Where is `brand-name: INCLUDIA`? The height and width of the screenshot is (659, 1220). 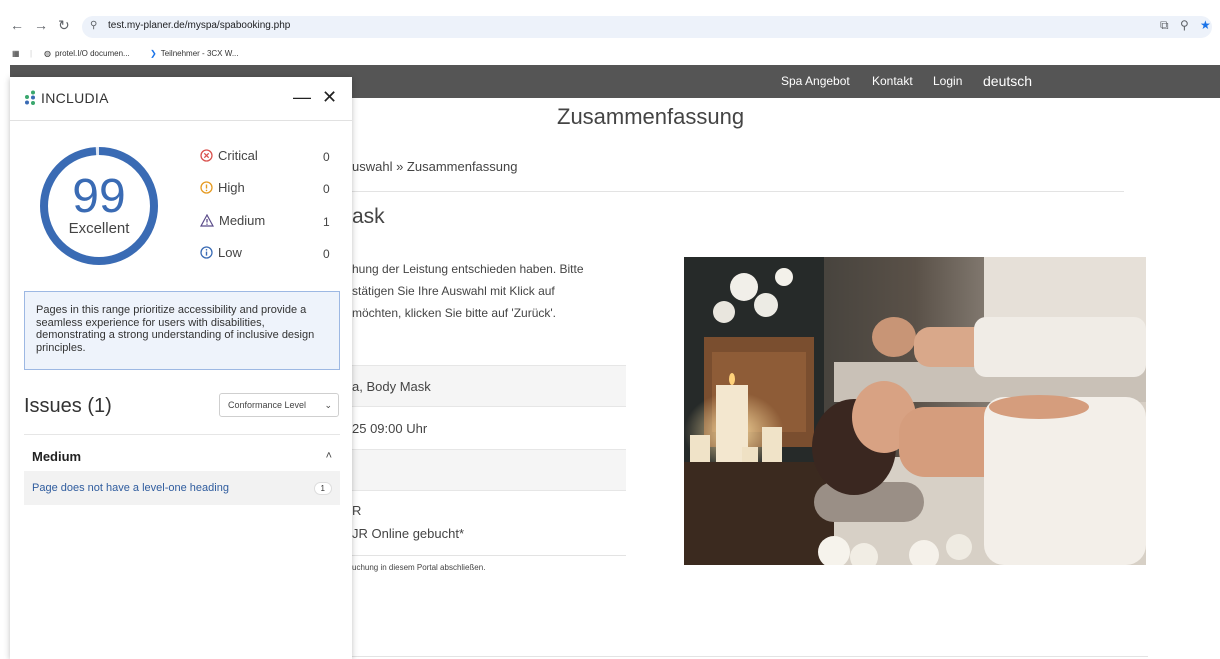
brand-name: INCLUDIA is located at coordinates (75, 98).